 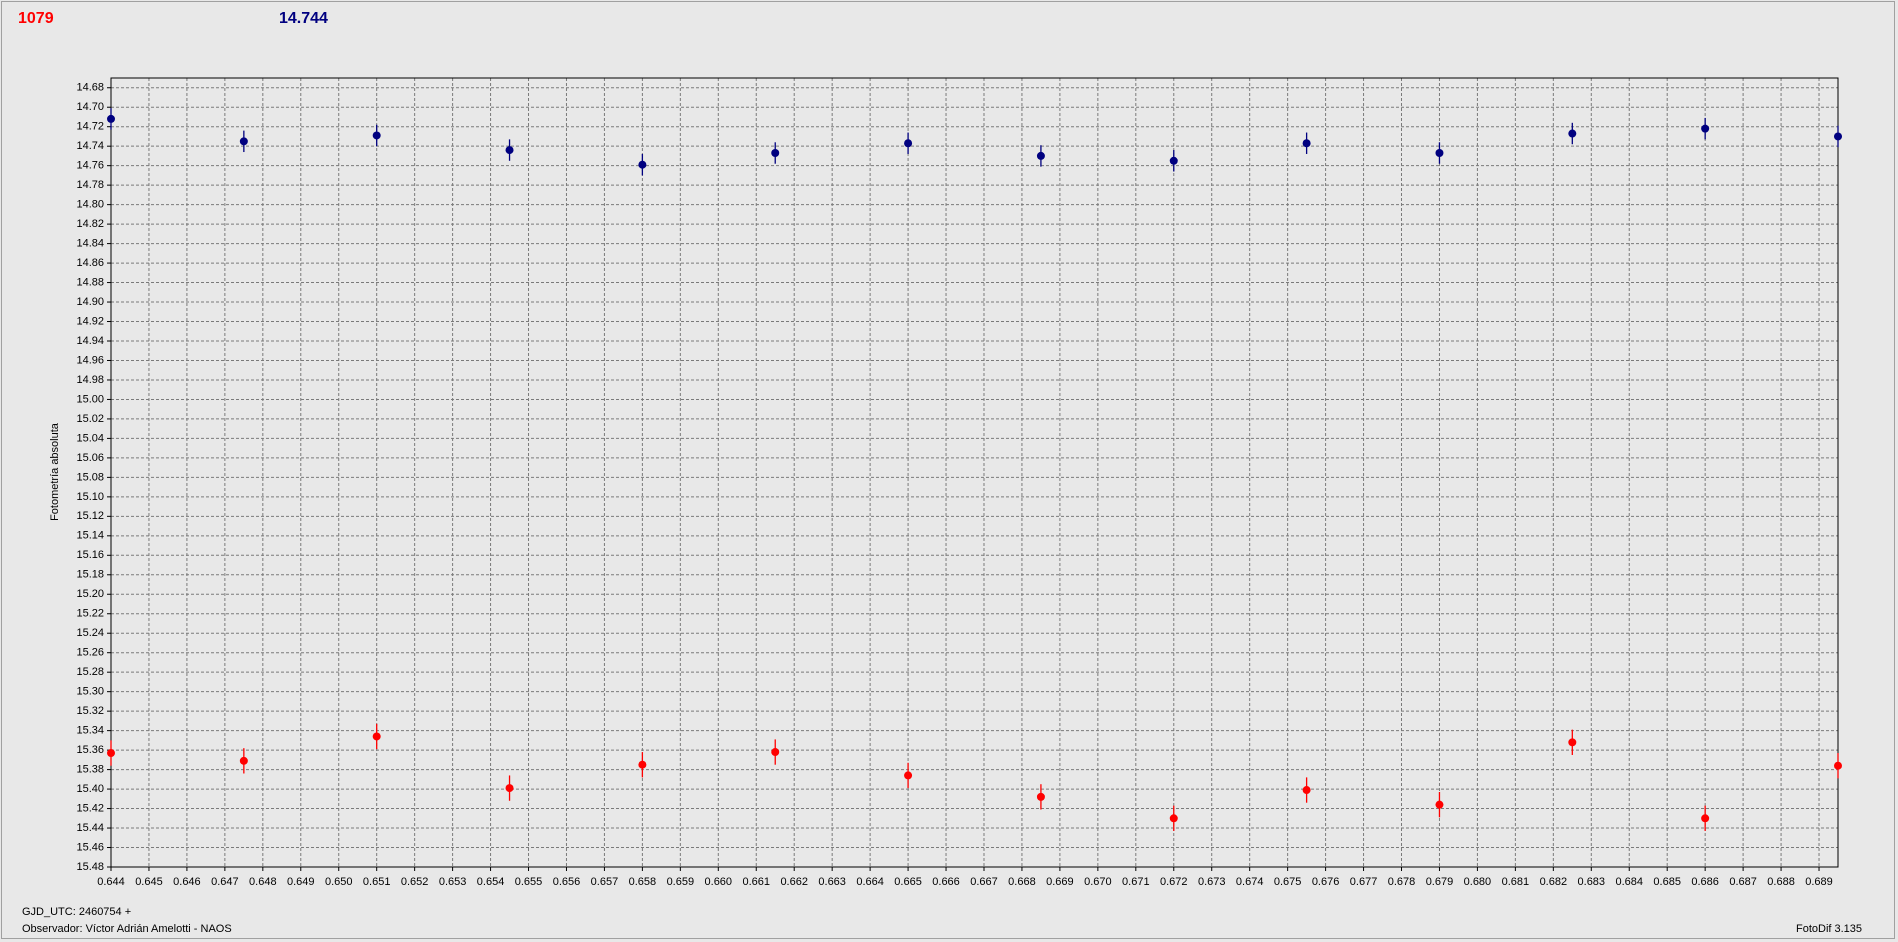 I want to click on x-tick-label: 0.673, so click(x=1212, y=882).